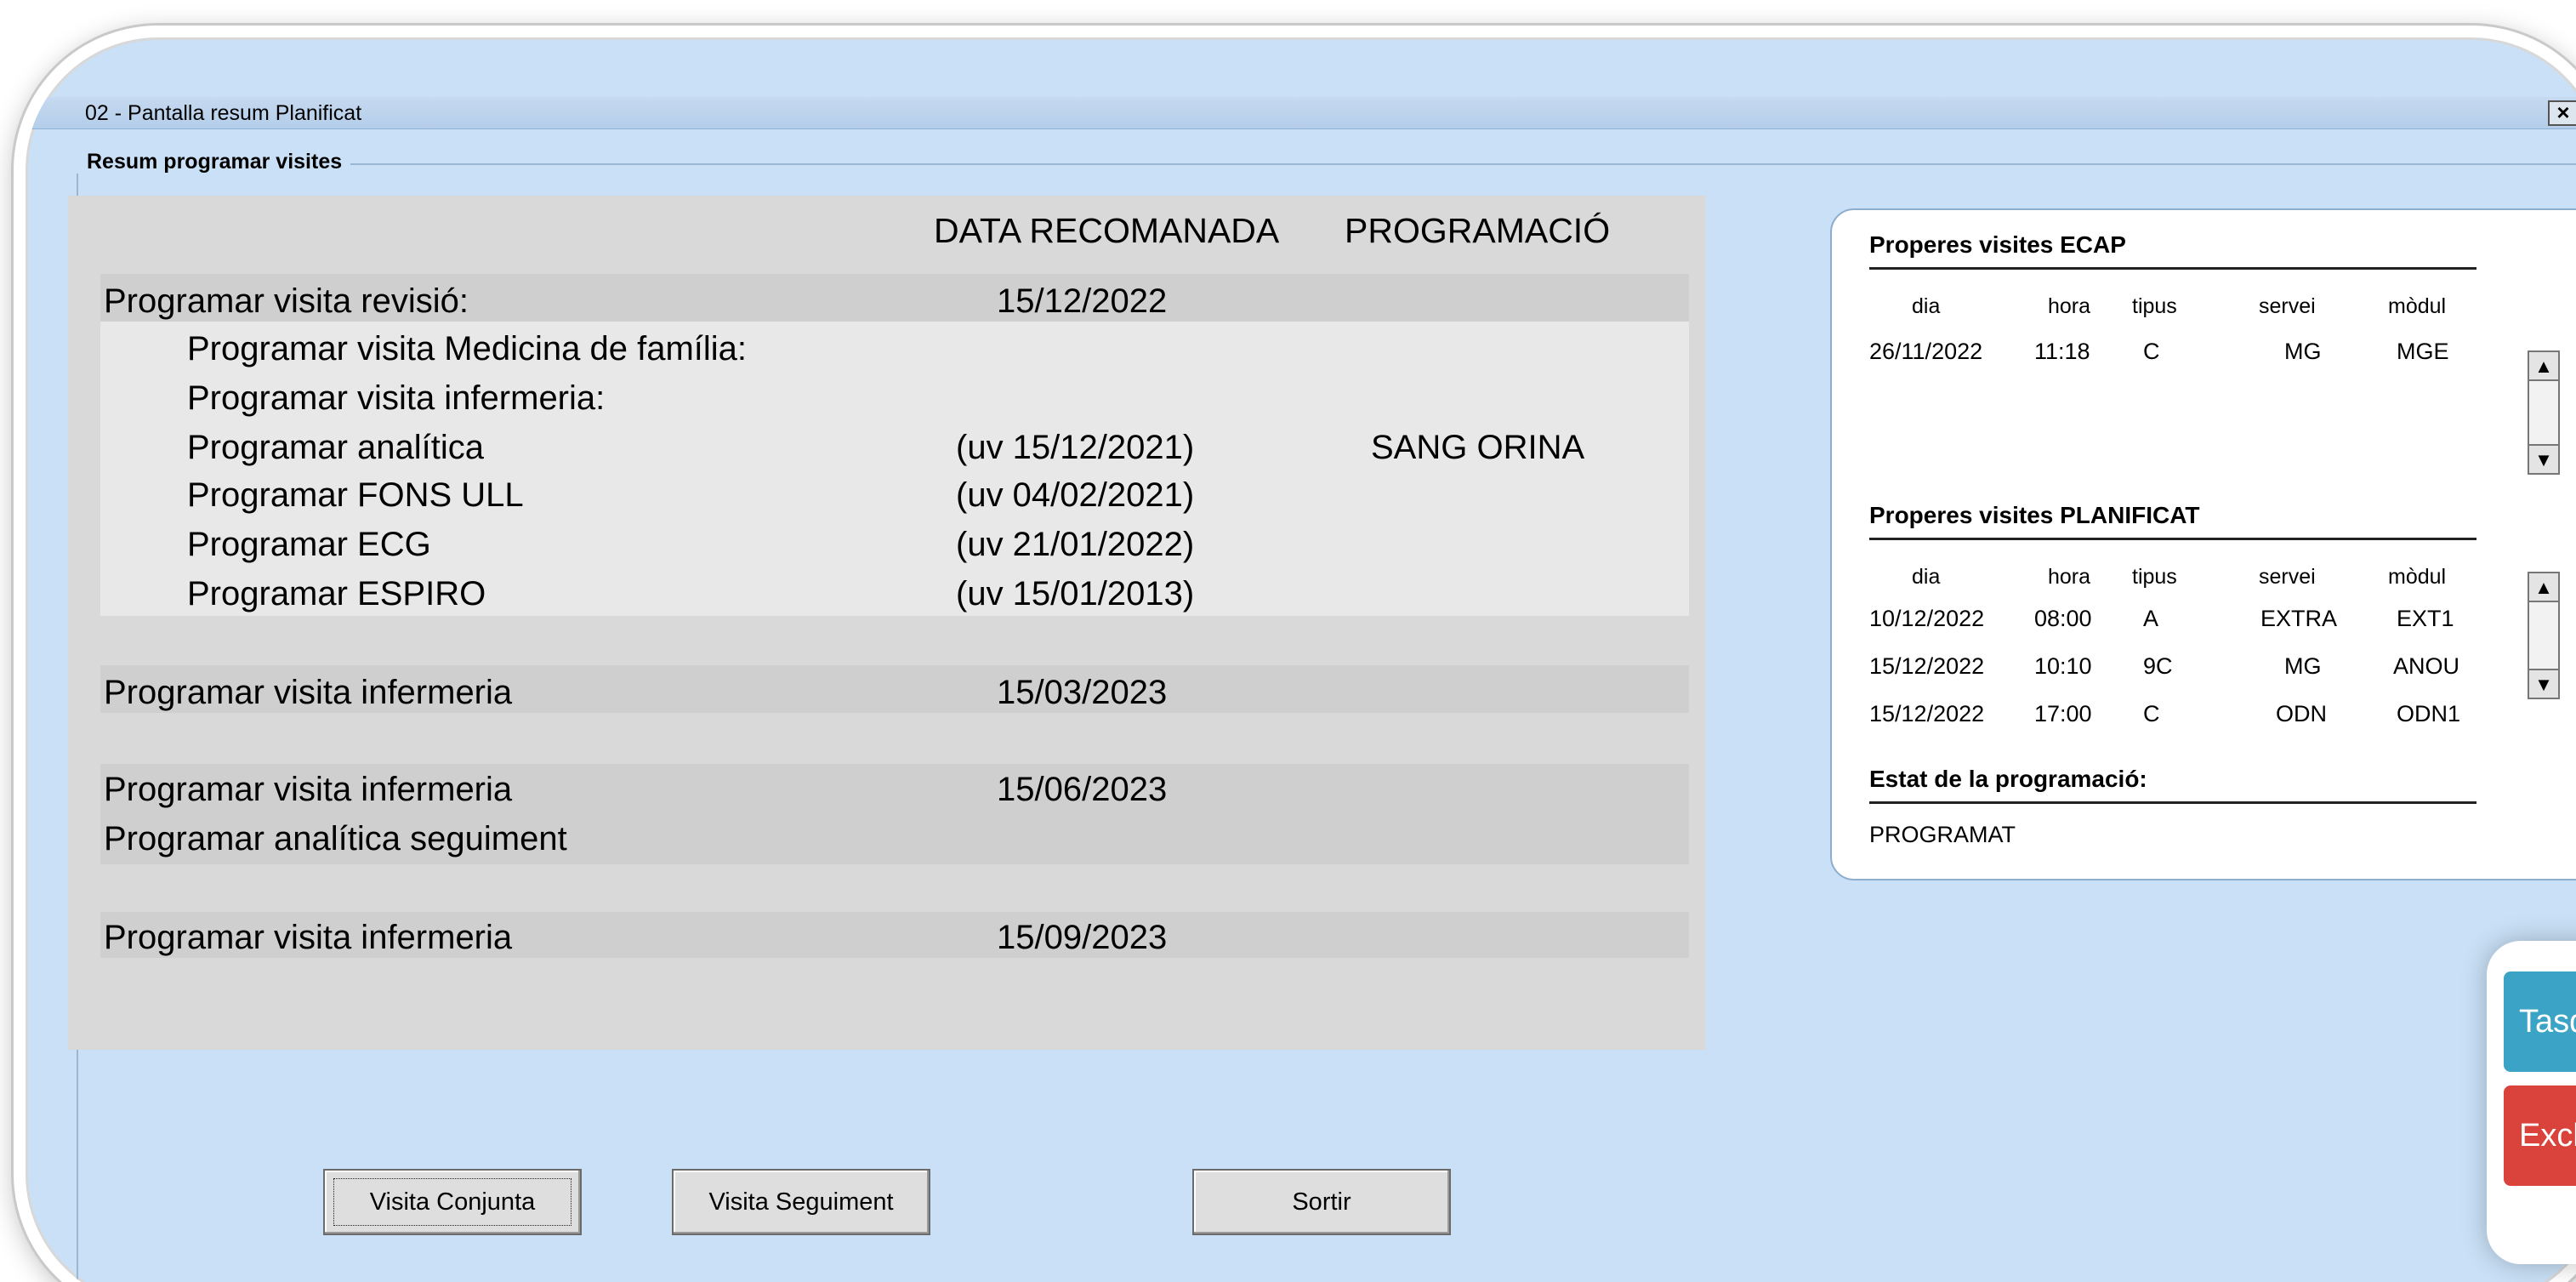 This screenshot has height=1282, width=2576. Describe the element at coordinates (2301, 714) in the screenshot. I see `planificat-row-servei: ODN` at that location.